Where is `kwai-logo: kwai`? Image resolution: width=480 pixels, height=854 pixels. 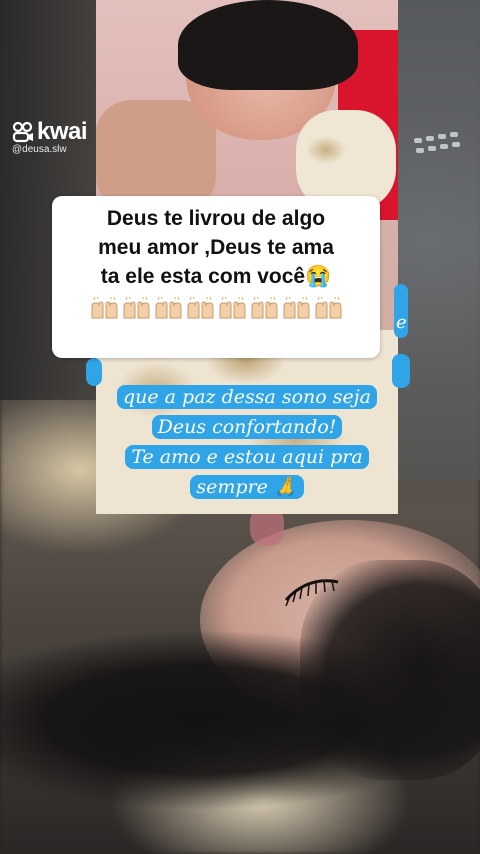 kwai-logo: kwai is located at coordinates (50, 132).